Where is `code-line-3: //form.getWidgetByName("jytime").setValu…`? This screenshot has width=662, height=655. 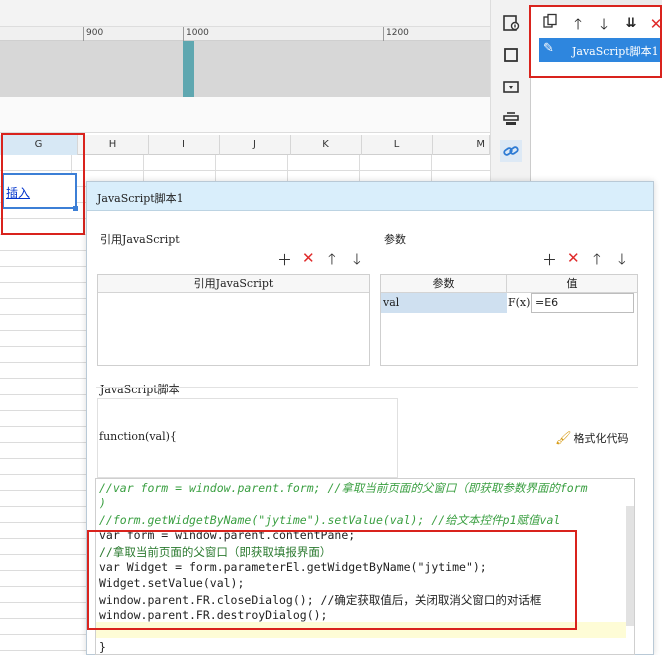 code-line-3: //form.getWidgetByName("jytime").setValu… is located at coordinates (330, 520).